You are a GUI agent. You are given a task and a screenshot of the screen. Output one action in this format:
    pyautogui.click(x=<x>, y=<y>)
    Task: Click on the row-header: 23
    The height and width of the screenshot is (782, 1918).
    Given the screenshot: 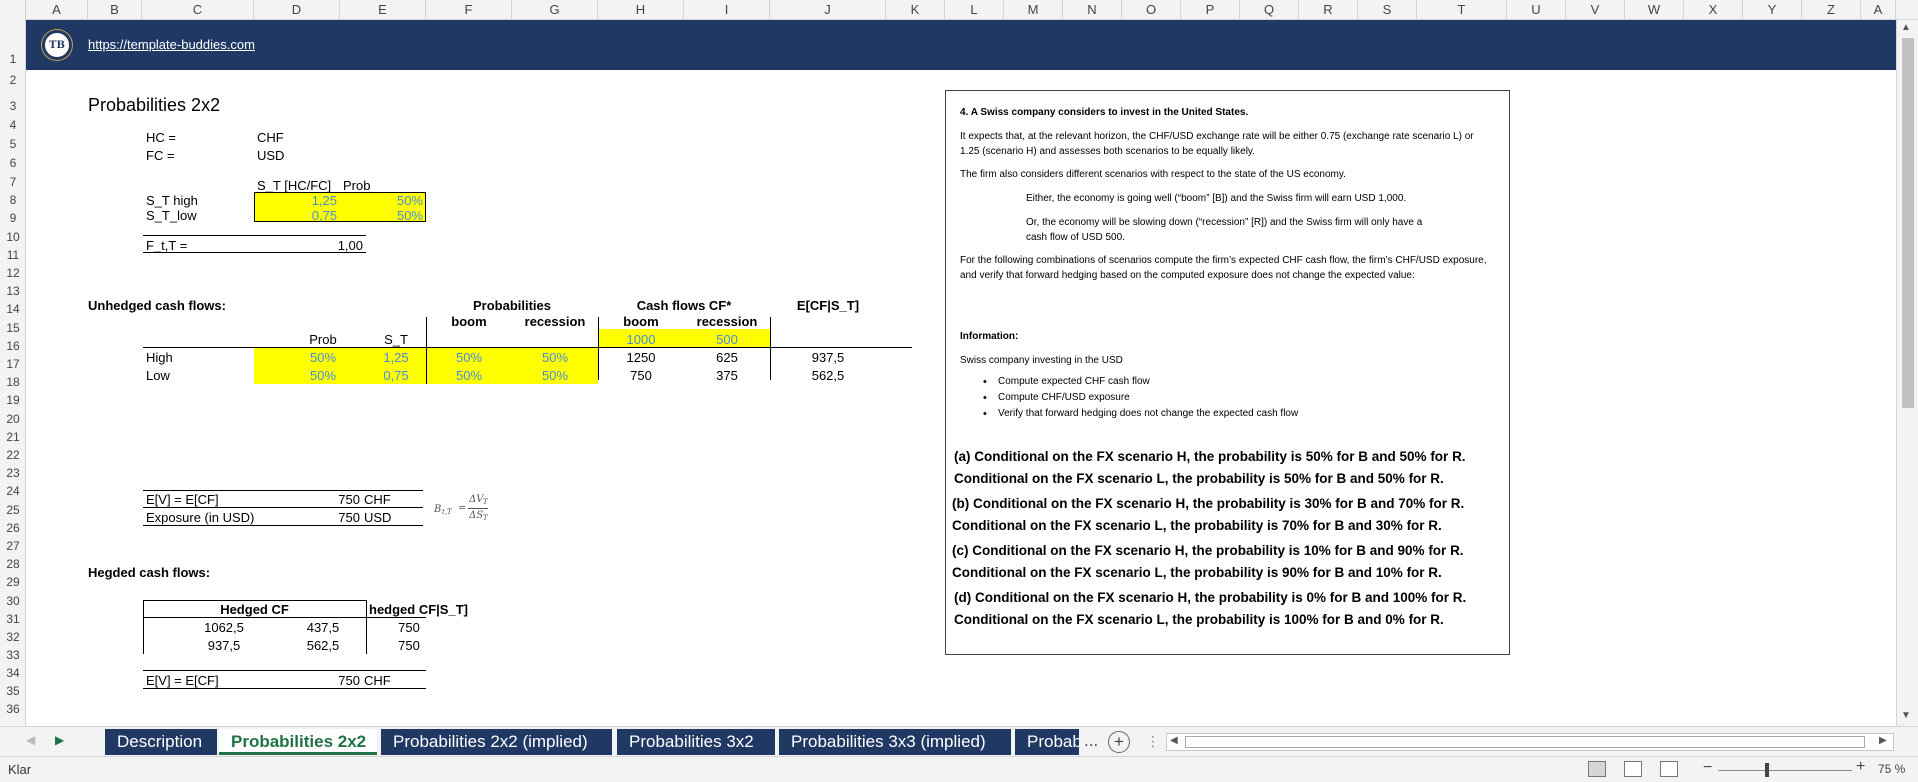 What is the action you would take?
    pyautogui.click(x=12, y=473)
    